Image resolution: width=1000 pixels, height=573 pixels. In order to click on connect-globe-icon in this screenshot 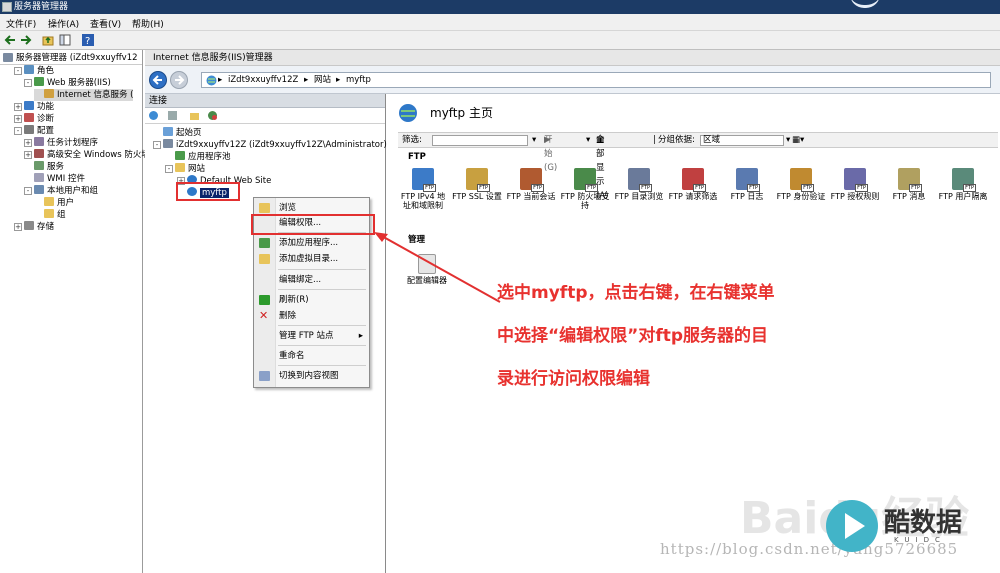, I will do `click(153, 115)`.